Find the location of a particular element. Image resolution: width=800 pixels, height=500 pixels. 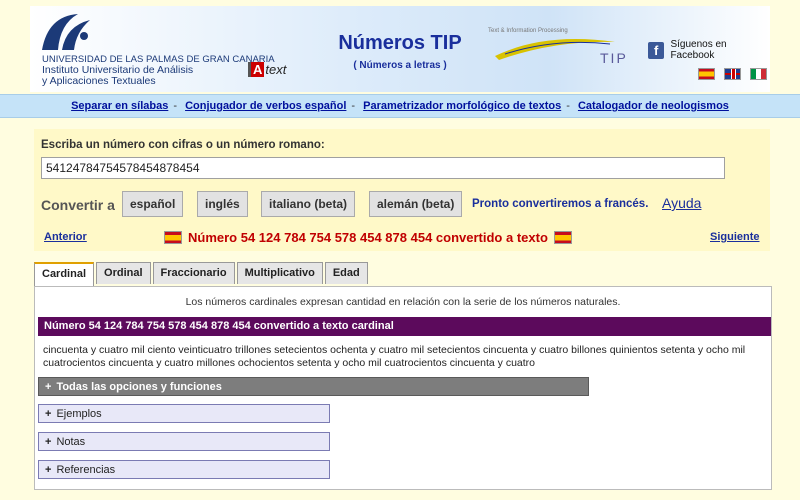

references-accordion: + Referencias is located at coordinates (184, 469).